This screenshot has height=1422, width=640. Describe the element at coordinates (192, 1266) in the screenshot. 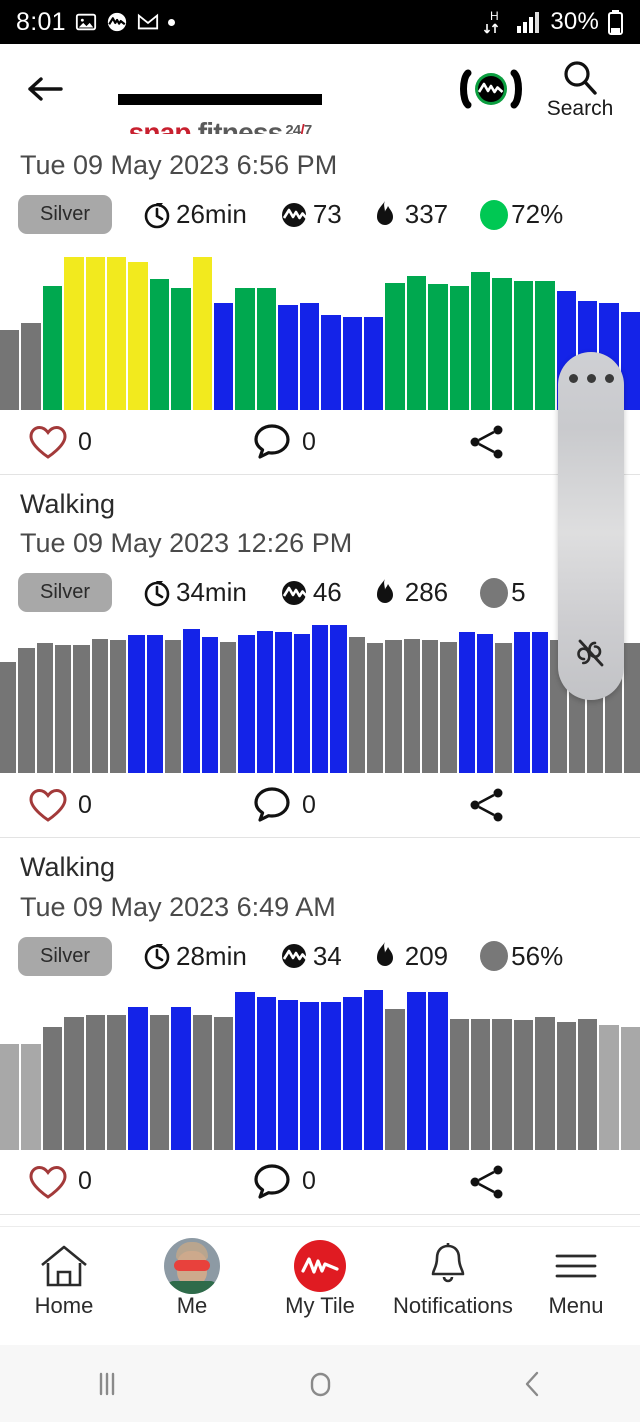

I see `avatar` at that location.